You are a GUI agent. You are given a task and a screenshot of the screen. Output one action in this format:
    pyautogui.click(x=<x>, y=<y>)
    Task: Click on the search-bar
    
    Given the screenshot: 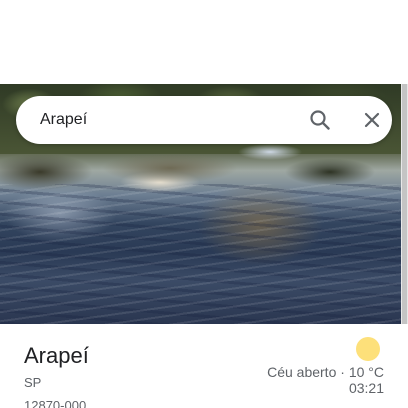 What is the action you would take?
    pyautogui.click(x=204, y=120)
    